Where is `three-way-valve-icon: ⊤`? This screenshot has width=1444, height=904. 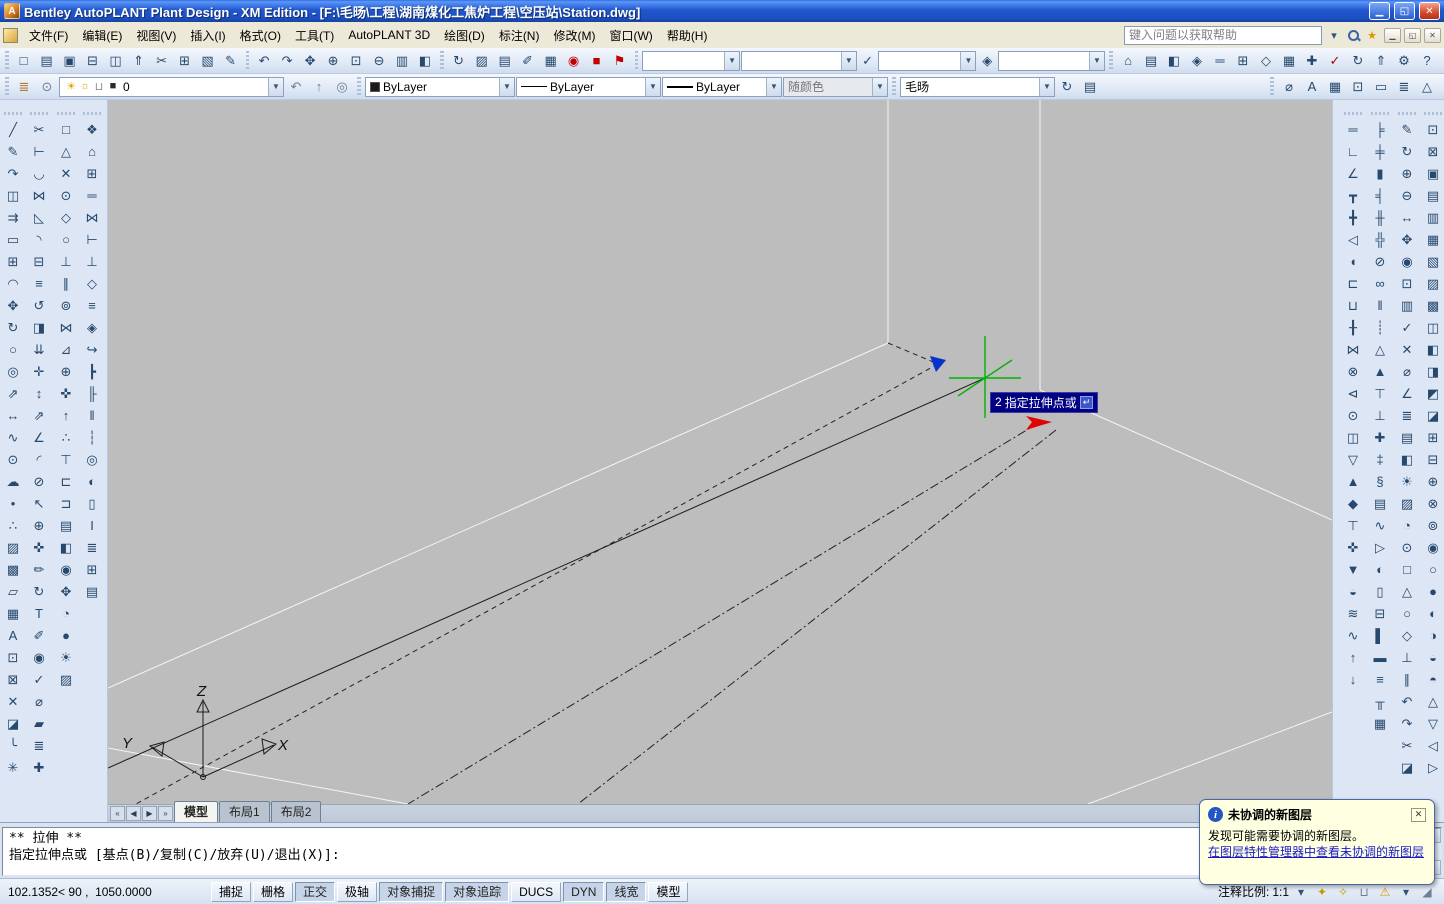 three-way-valve-icon: ⊤ is located at coordinates (1353, 525).